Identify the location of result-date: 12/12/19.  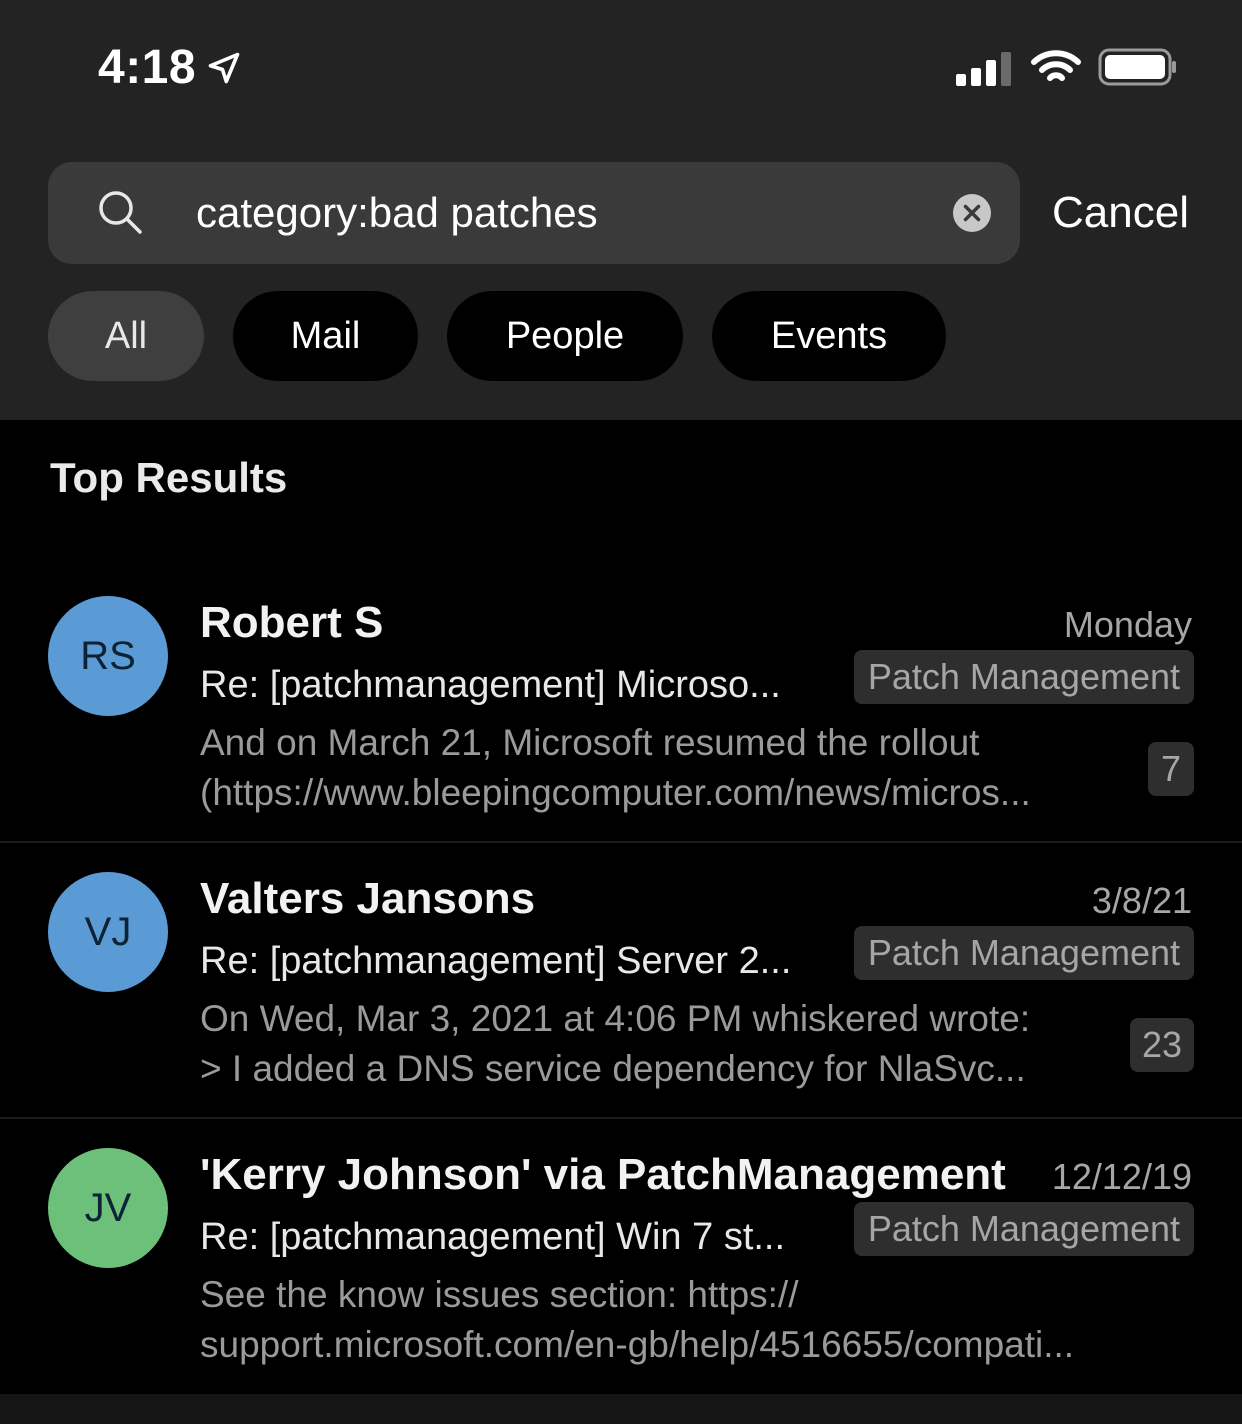
(1121, 1176).